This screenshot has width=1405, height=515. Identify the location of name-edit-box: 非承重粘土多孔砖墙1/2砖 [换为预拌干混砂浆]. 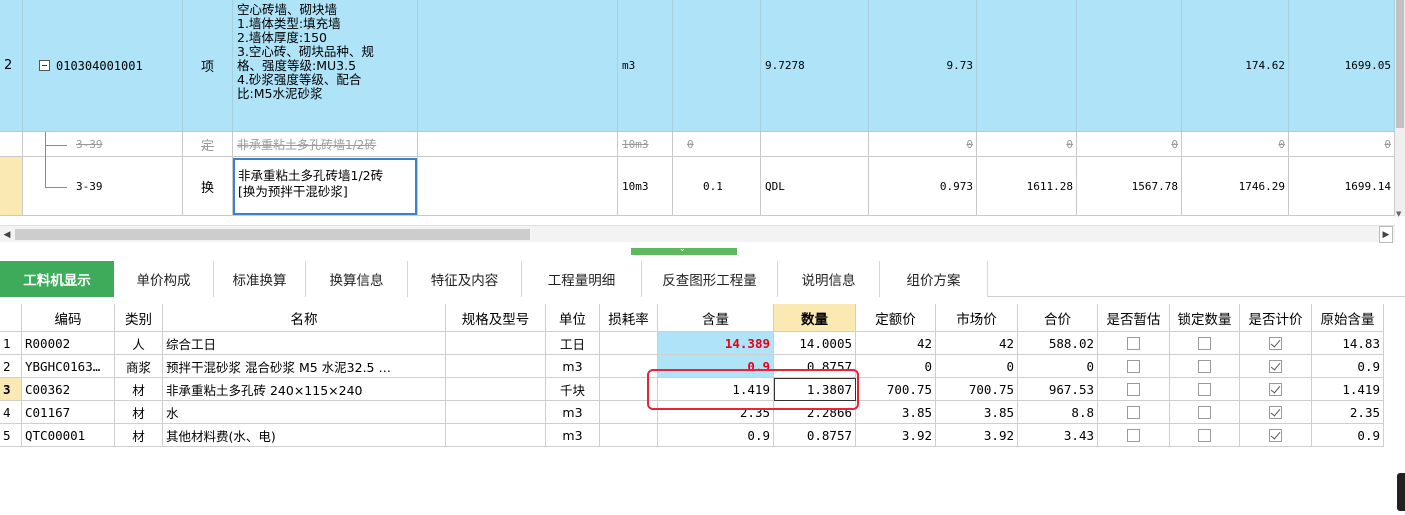
(325, 186).